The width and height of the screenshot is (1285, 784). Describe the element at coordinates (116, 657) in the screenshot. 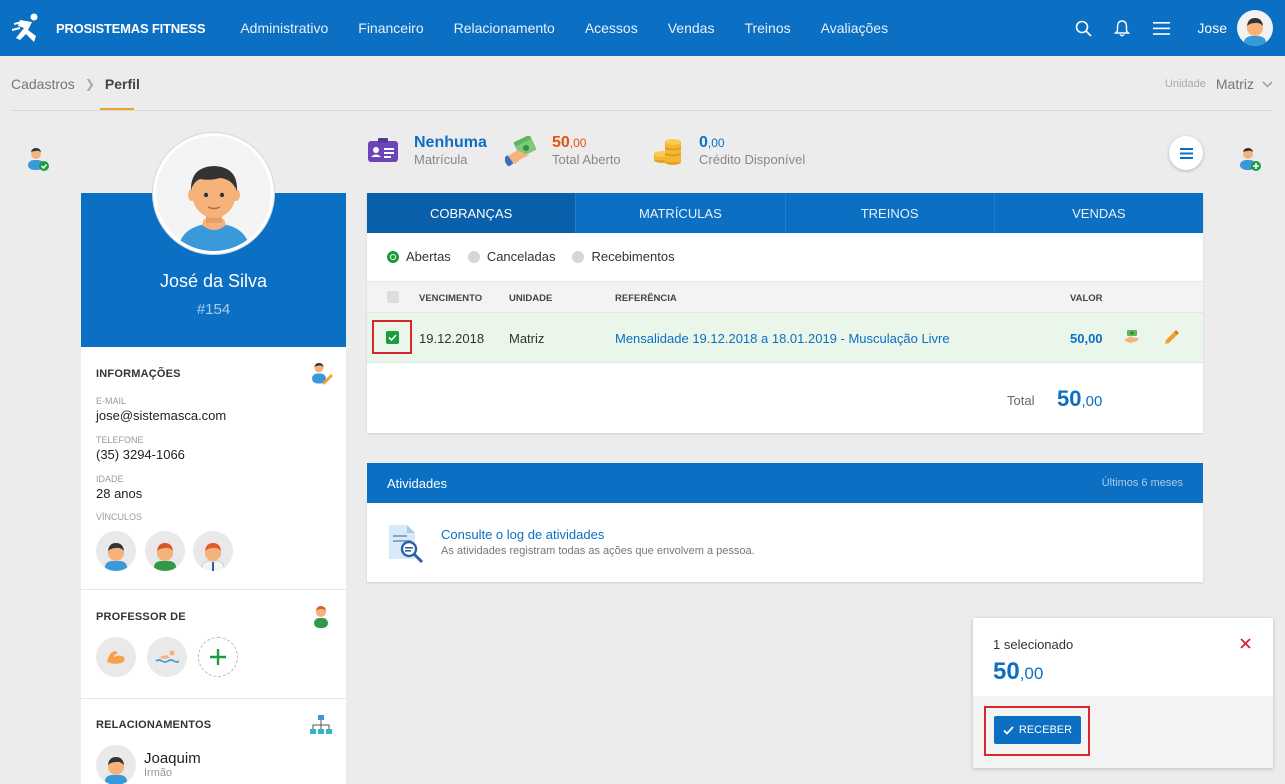

I see `muscle-icon` at that location.